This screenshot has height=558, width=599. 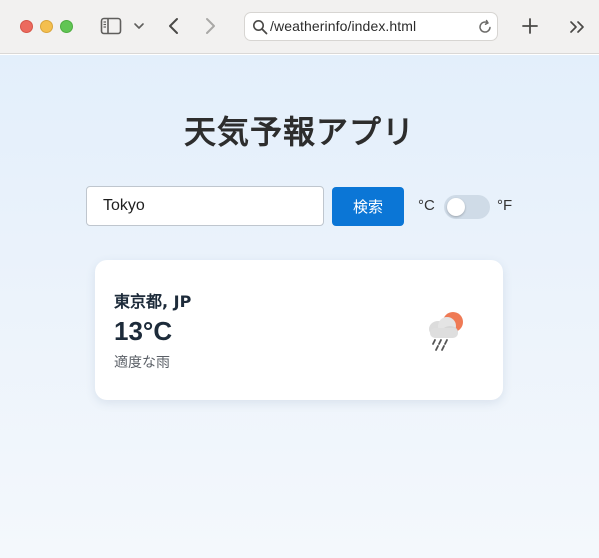 I want to click on zoom-window-button, so click(x=66, y=26).